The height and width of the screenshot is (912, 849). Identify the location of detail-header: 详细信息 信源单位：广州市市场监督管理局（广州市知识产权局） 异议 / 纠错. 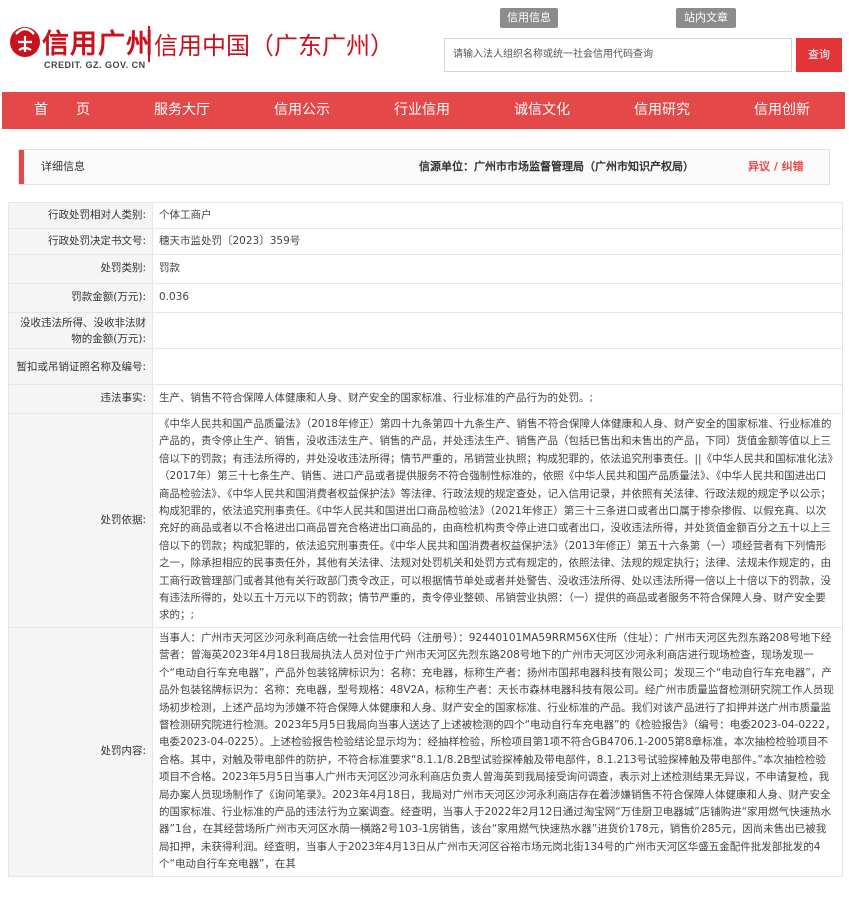
(424, 167).